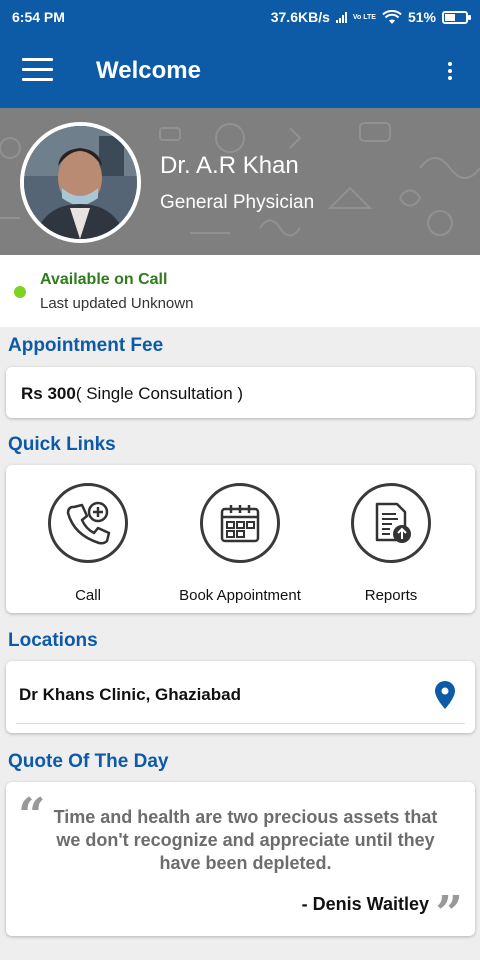  I want to click on quick-link-book-appointment: Book Appointment, so click(240, 543).